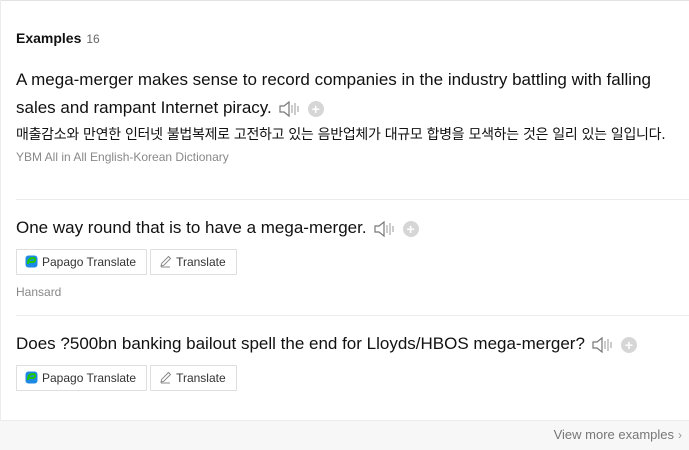 This screenshot has height=450, width=689. What do you see at coordinates (122, 156) in the screenshot?
I see `example-source: YBM All in All English-Korean Dictionary` at bounding box center [122, 156].